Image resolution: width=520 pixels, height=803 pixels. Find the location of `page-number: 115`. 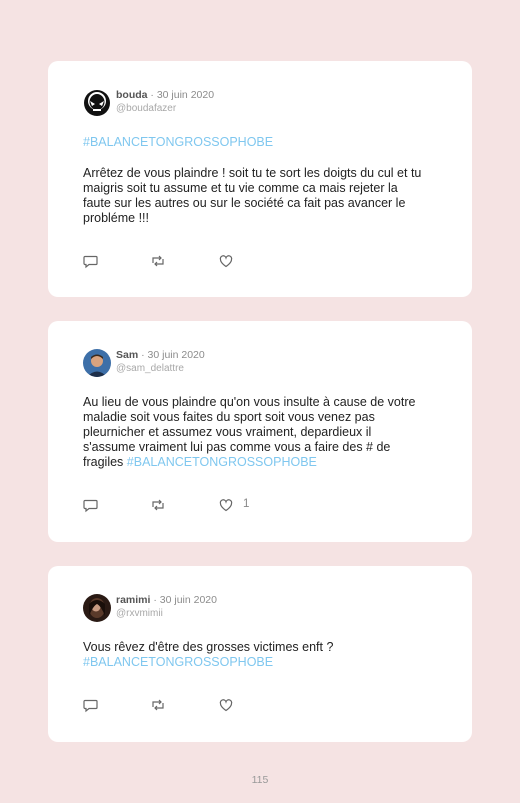

page-number: 115 is located at coordinates (260, 780).